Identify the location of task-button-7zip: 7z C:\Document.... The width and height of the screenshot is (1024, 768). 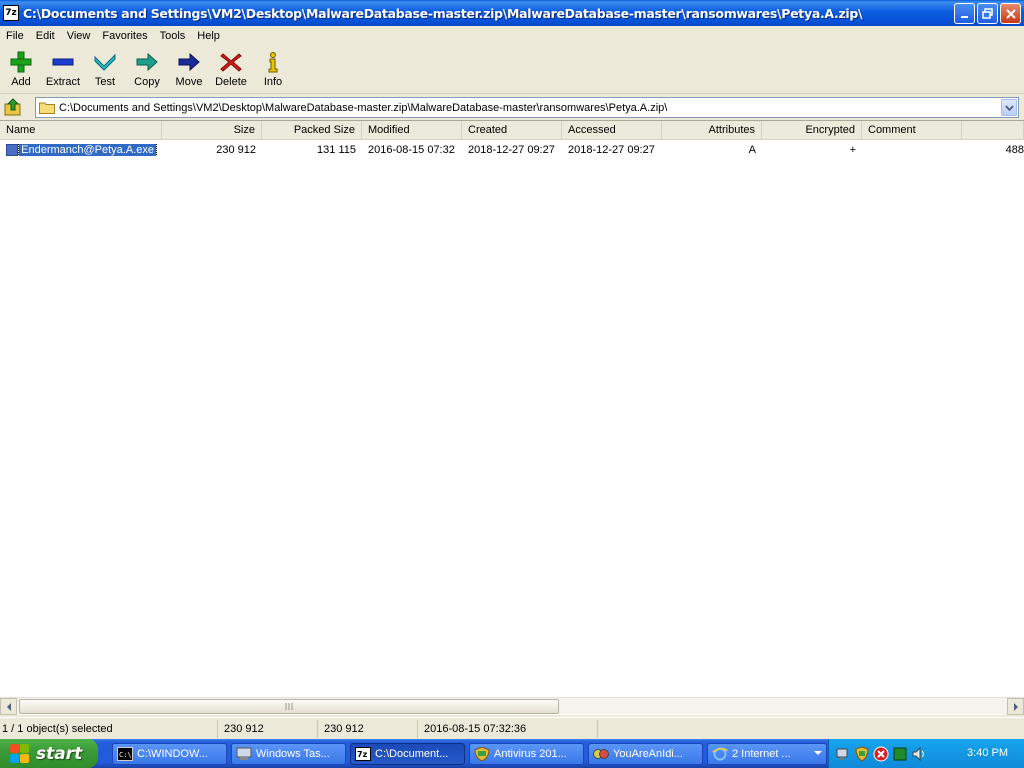
(407, 753).